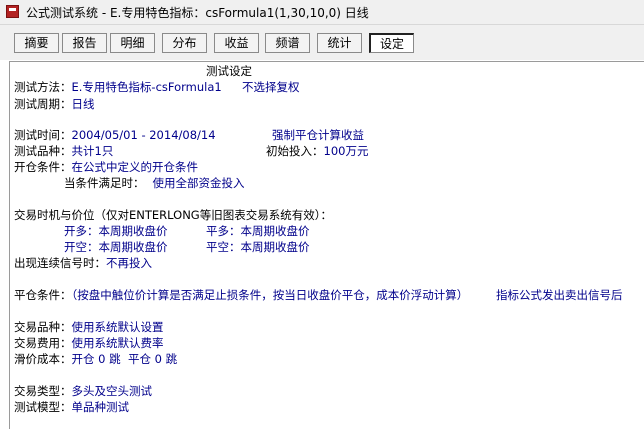 This screenshot has height=429, width=644. I want to click on tab-statistics: 统计, so click(339, 43).